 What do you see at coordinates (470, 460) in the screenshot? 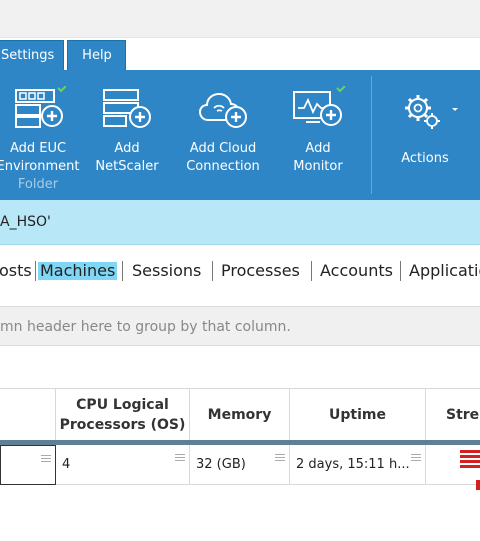
I see `stress-level-bars` at bounding box center [470, 460].